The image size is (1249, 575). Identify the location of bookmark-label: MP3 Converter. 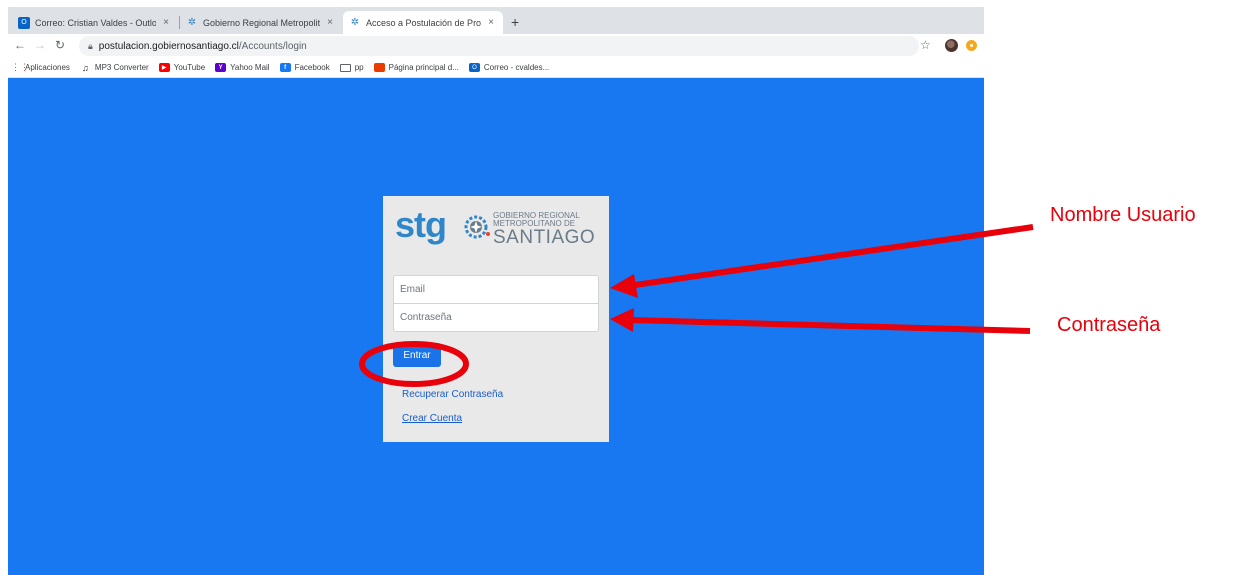
(121, 67).